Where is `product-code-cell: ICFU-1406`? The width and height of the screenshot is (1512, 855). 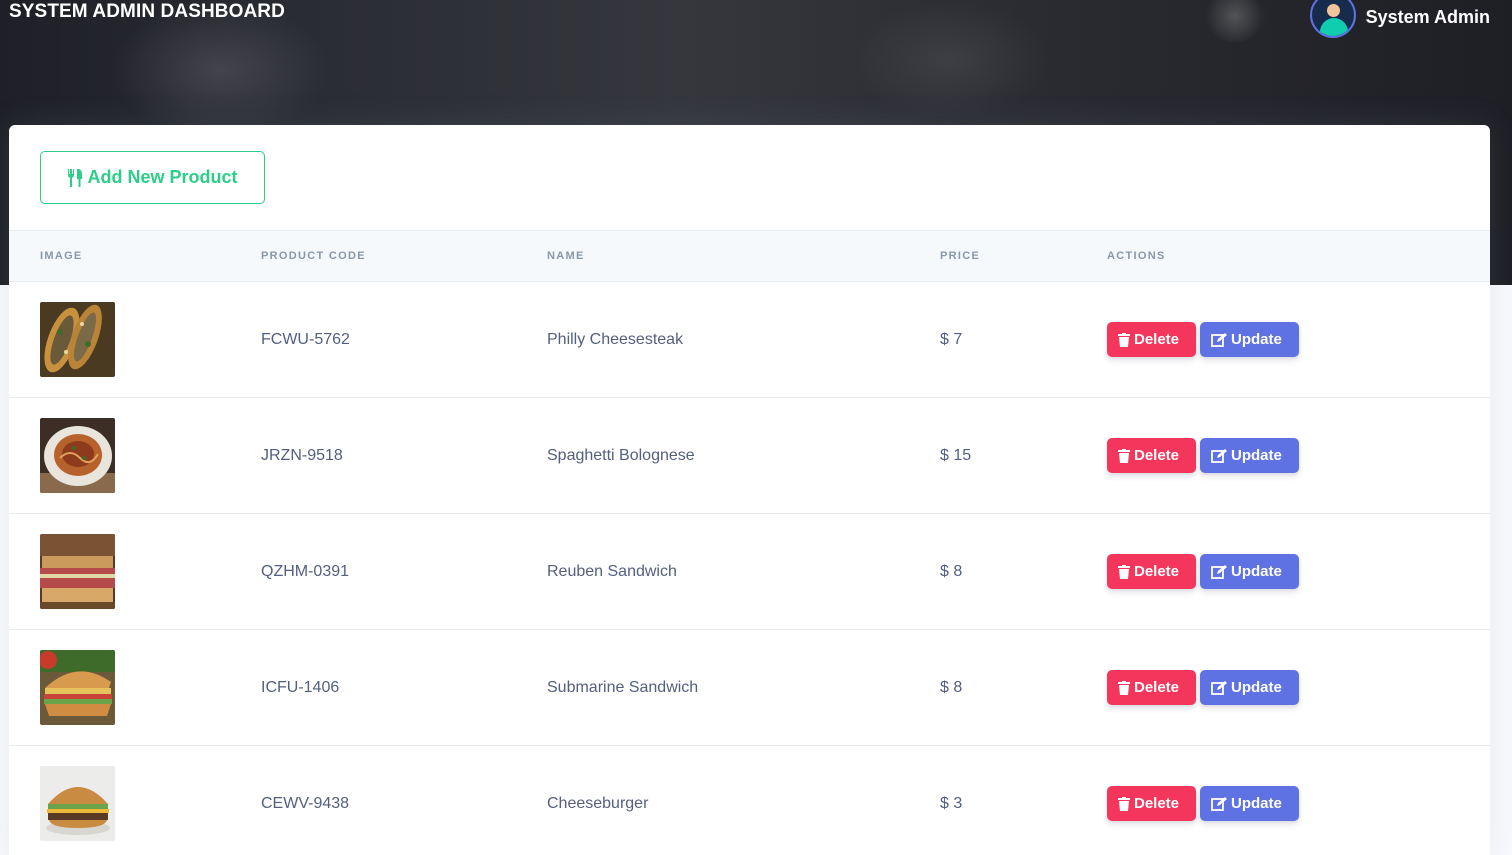 product-code-cell: ICFU-1406 is located at coordinates (300, 687).